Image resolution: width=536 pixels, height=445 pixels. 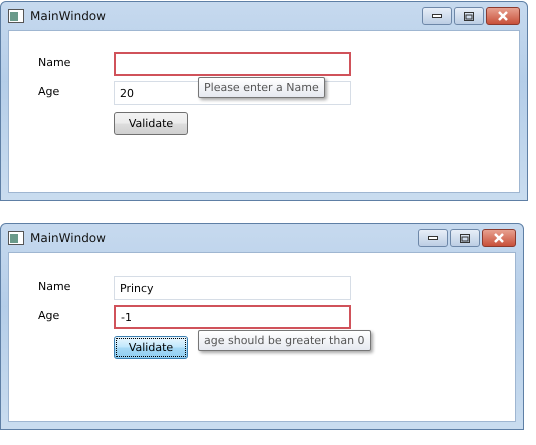 I want to click on error-tooltip: Please enter a Name, so click(x=261, y=87).